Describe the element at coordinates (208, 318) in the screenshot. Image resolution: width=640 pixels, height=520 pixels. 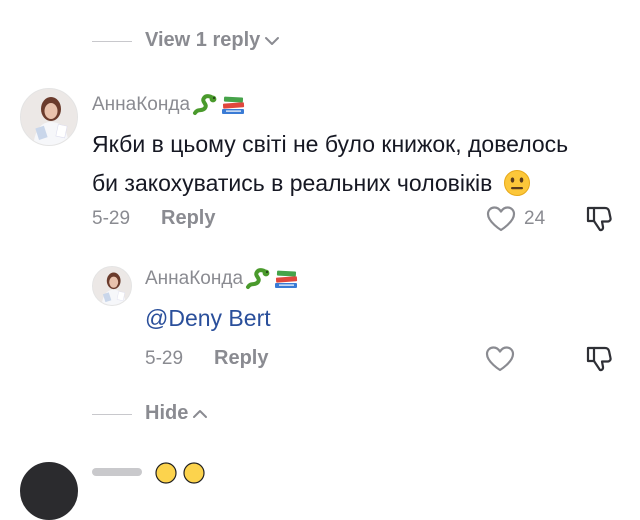
I see `reply-mention-link: @Deny Bert` at that location.